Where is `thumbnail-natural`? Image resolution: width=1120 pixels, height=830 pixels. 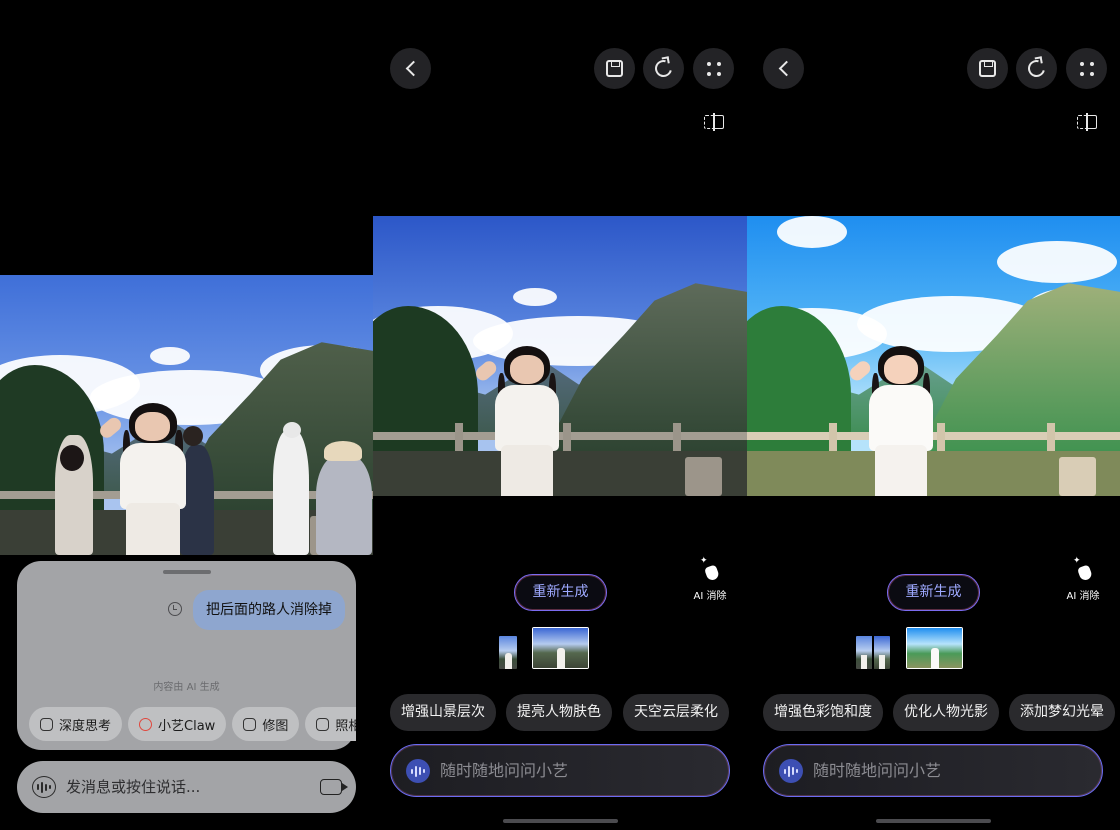 thumbnail-natural is located at coordinates (560, 648).